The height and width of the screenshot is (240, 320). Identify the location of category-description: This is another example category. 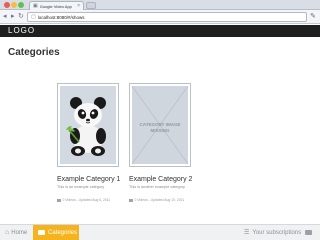
(157, 187).